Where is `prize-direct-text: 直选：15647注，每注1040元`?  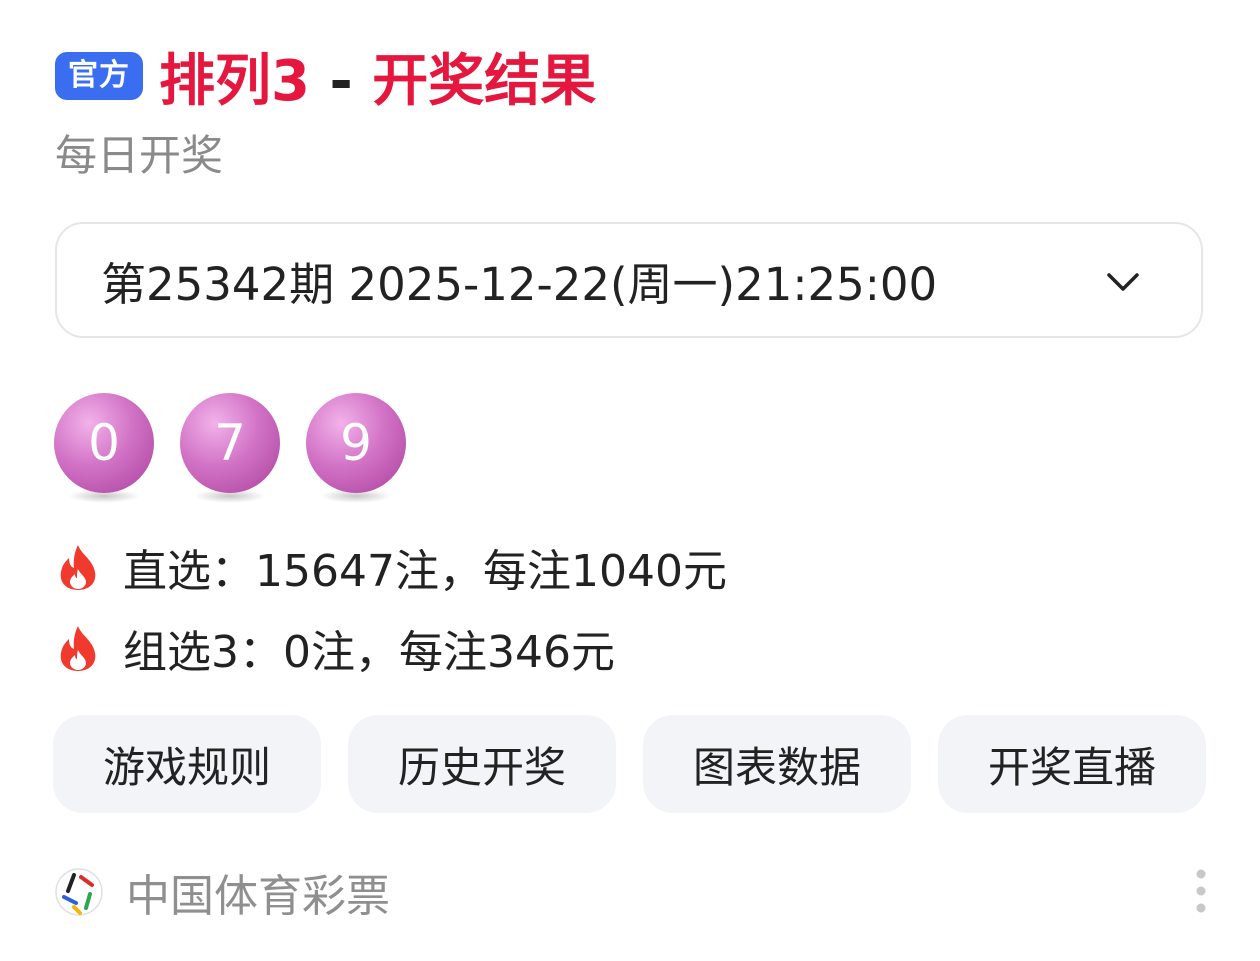
prize-direct-text: 直选：15647注，每注1040元 is located at coordinates (425, 571).